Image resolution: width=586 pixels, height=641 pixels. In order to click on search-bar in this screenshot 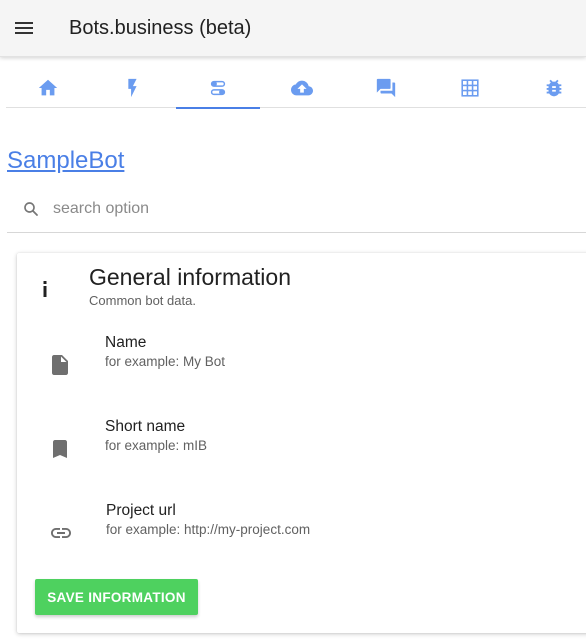, I will do `click(296, 211)`.